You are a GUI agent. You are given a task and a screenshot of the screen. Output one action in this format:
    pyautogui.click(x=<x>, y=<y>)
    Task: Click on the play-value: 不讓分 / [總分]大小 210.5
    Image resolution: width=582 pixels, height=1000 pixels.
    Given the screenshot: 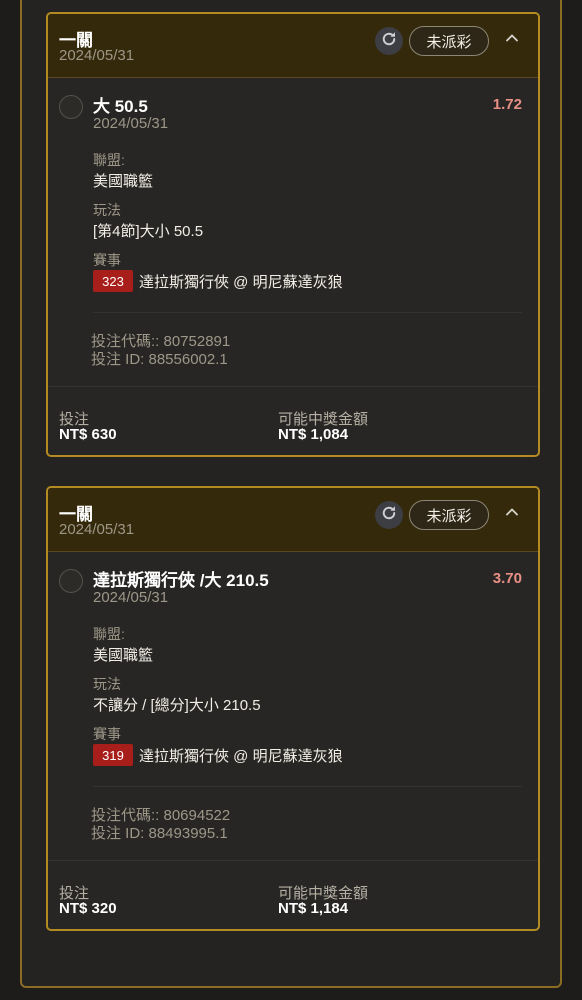 What is the action you would take?
    pyautogui.click(x=177, y=705)
    